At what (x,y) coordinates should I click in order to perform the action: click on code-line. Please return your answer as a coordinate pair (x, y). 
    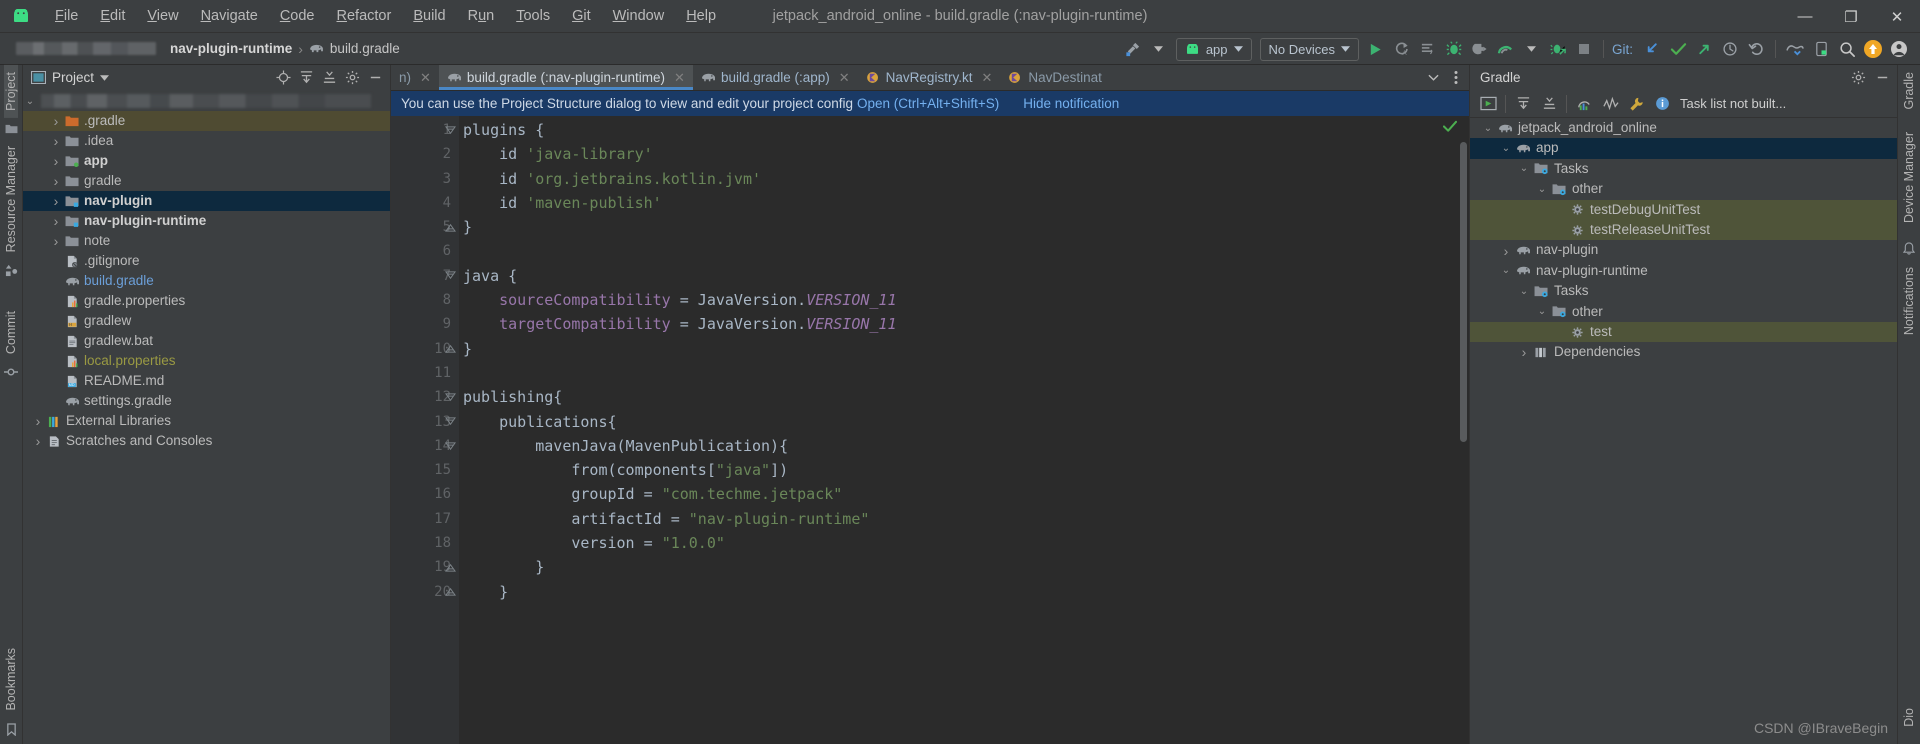
    Looking at the image, I should click on (964, 373).